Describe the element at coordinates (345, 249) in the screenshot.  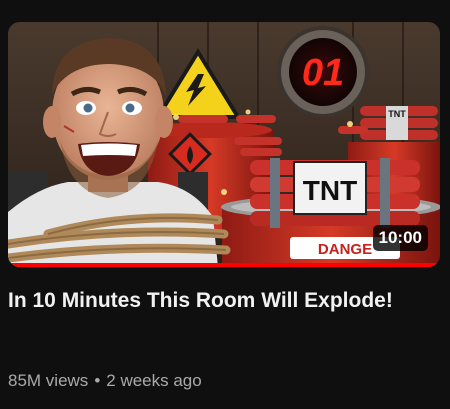
I see `danger-label: DANGE` at that location.